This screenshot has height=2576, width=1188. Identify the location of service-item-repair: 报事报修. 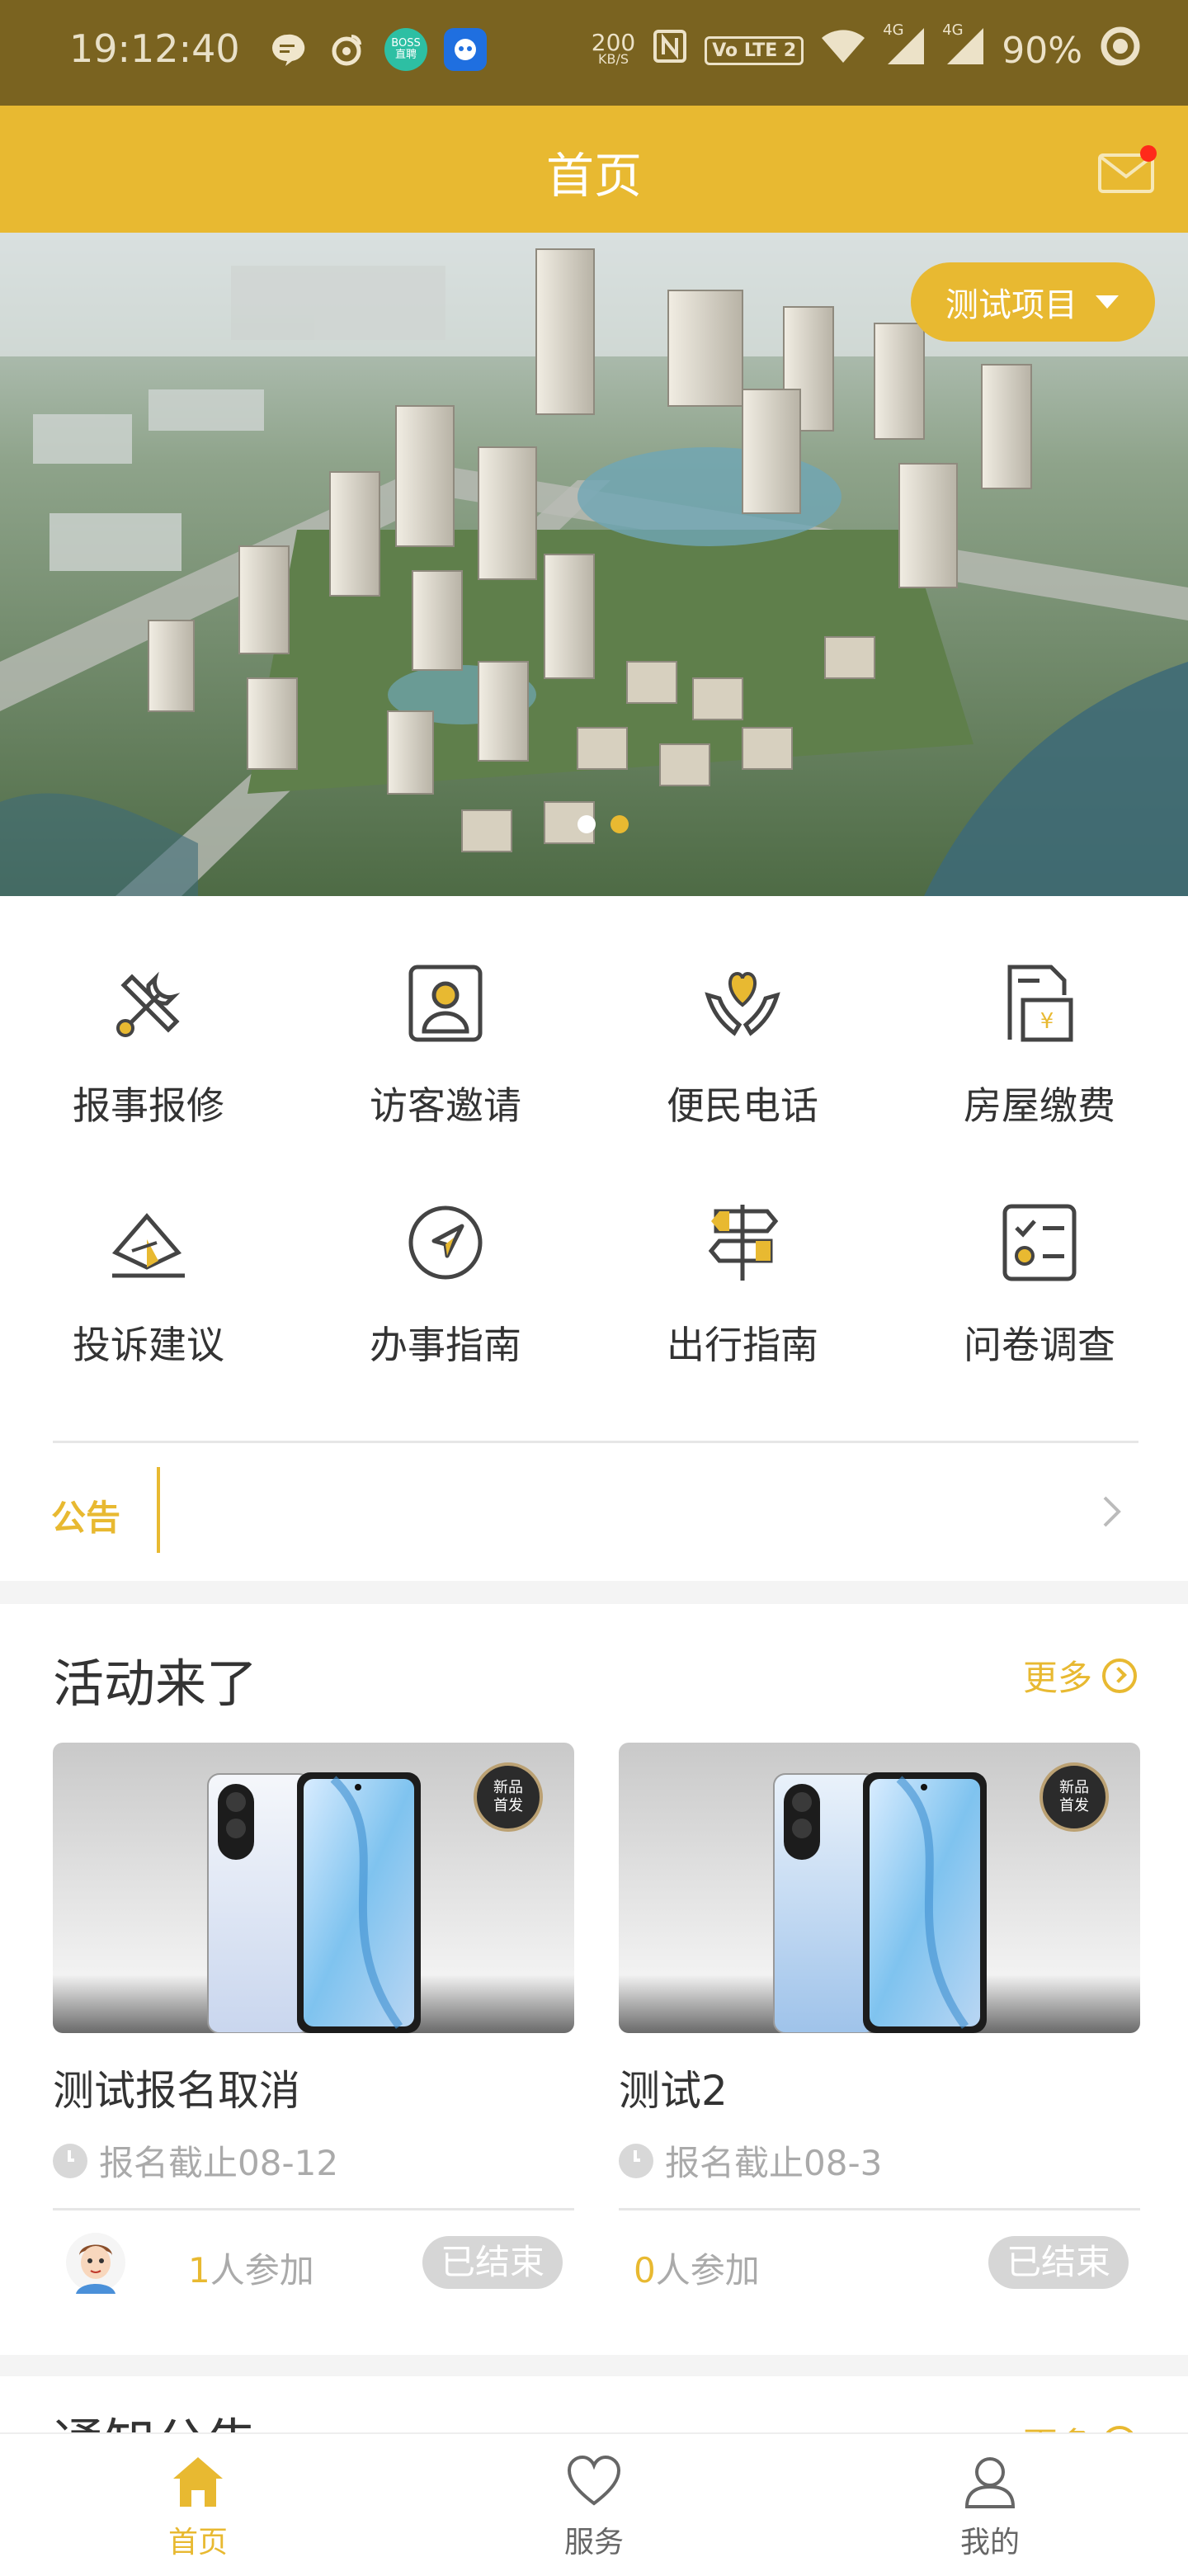
(148, 1016).